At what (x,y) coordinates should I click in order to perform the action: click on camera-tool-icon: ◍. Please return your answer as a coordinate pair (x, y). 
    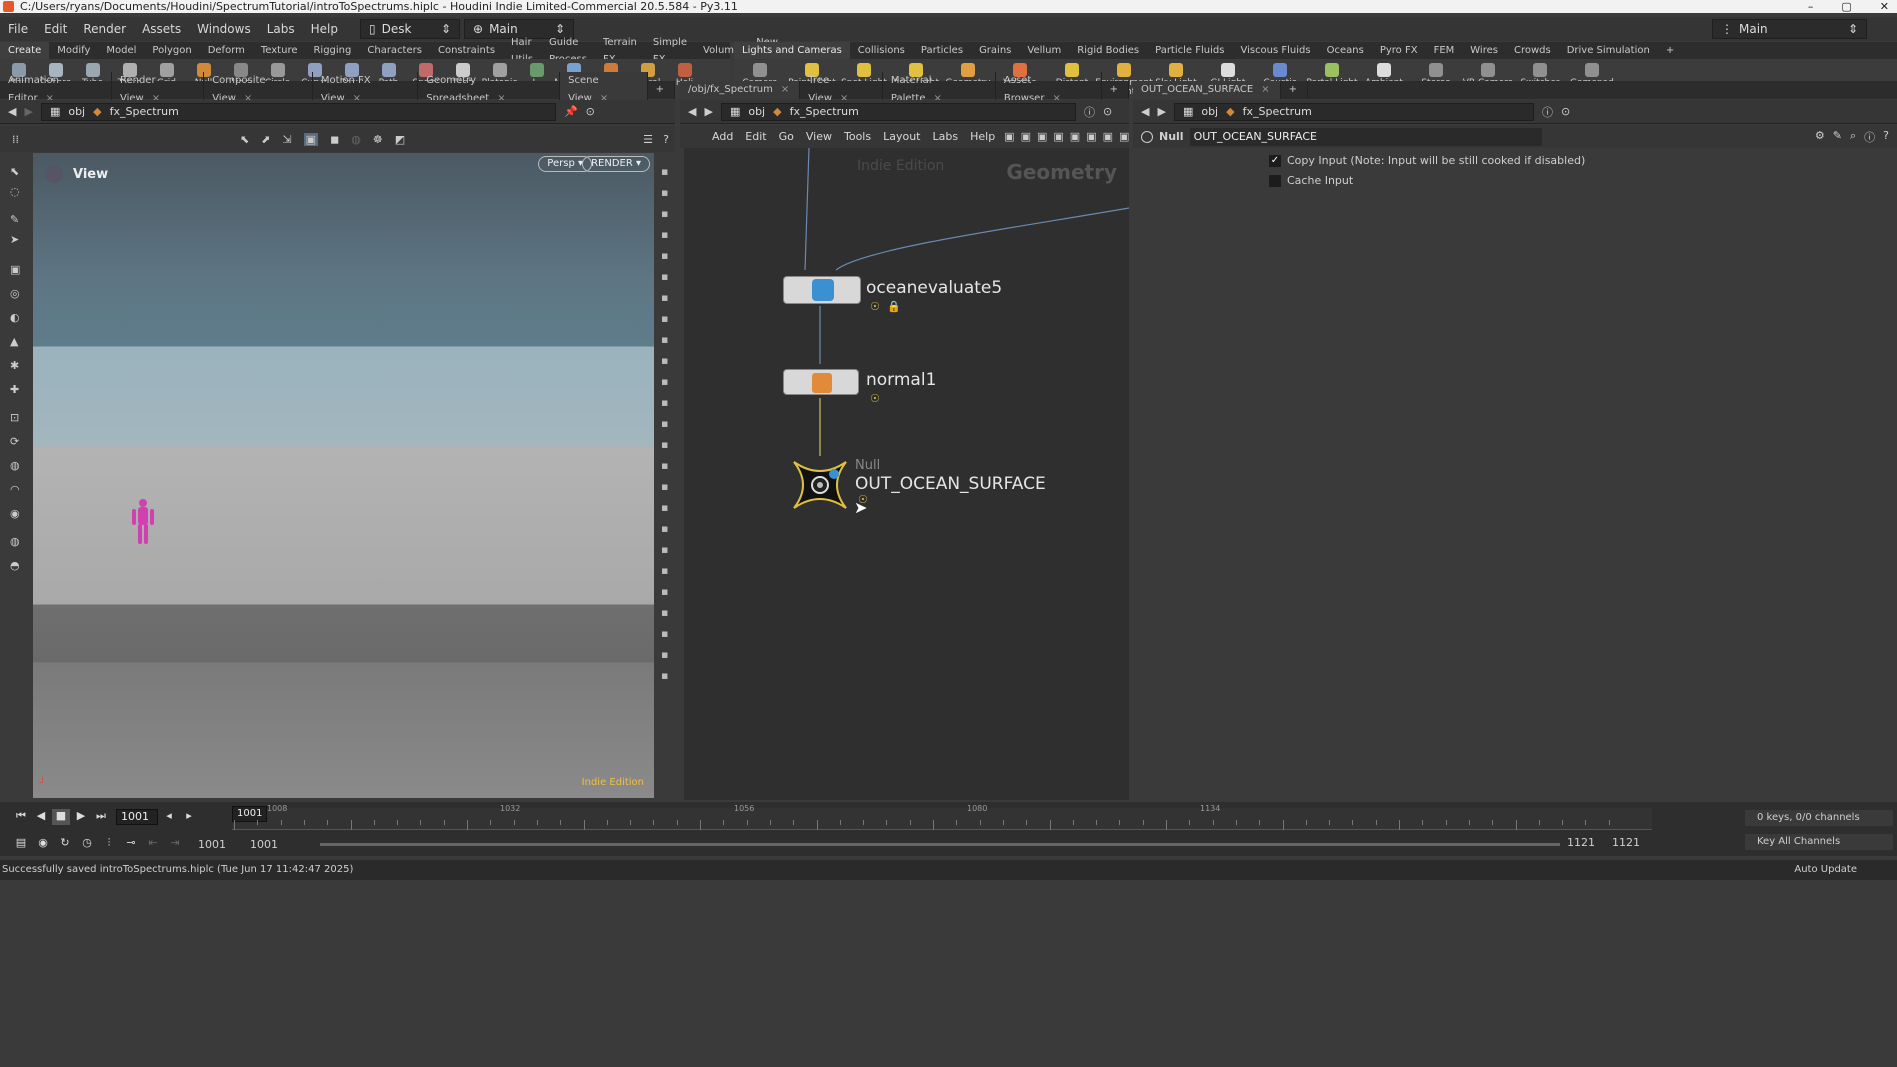
    Looking at the image, I should click on (15, 541).